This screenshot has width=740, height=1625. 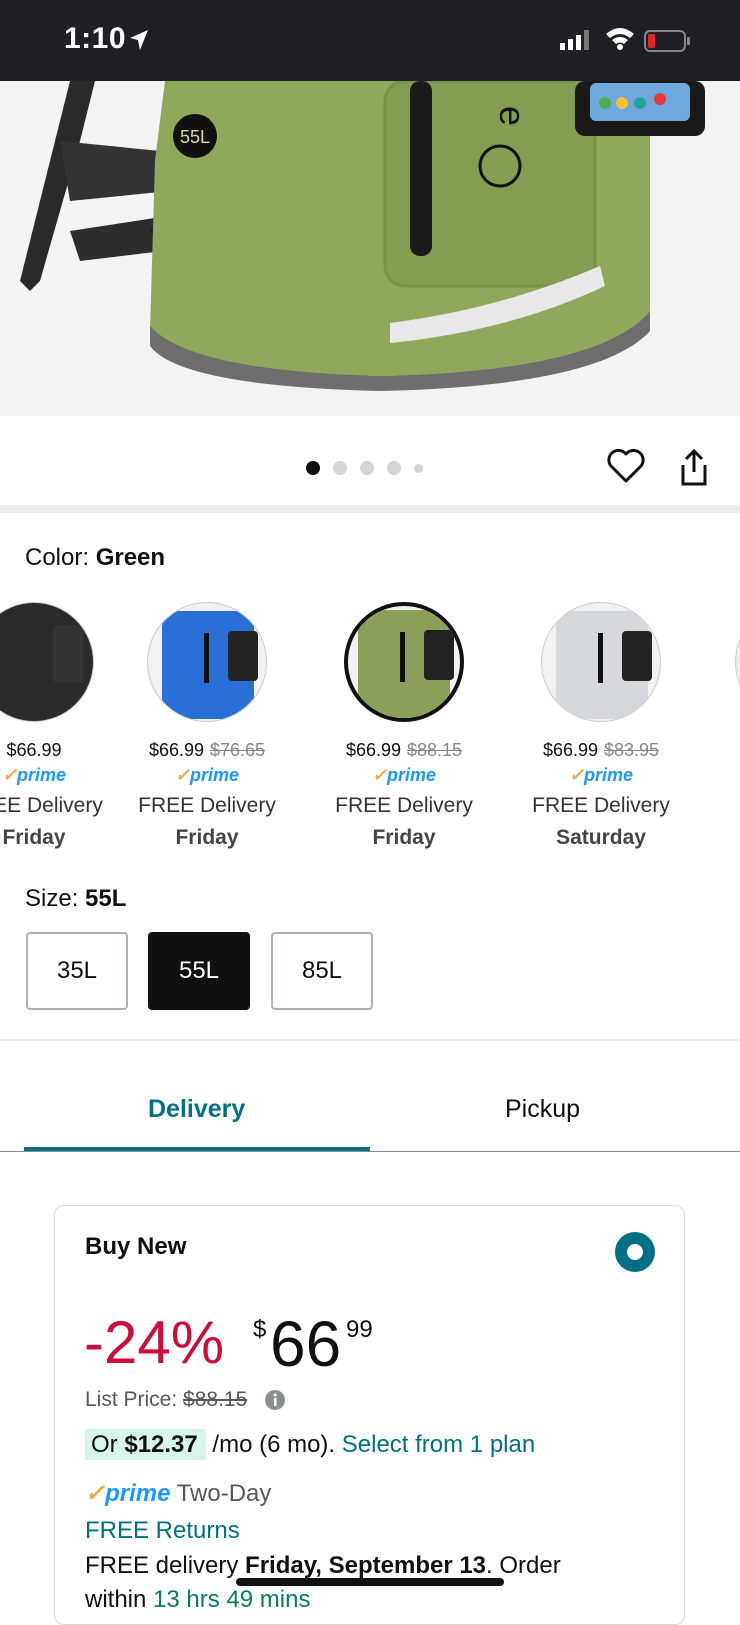 I want to click on select-plan-link: Select from 1 plan, so click(x=438, y=1444).